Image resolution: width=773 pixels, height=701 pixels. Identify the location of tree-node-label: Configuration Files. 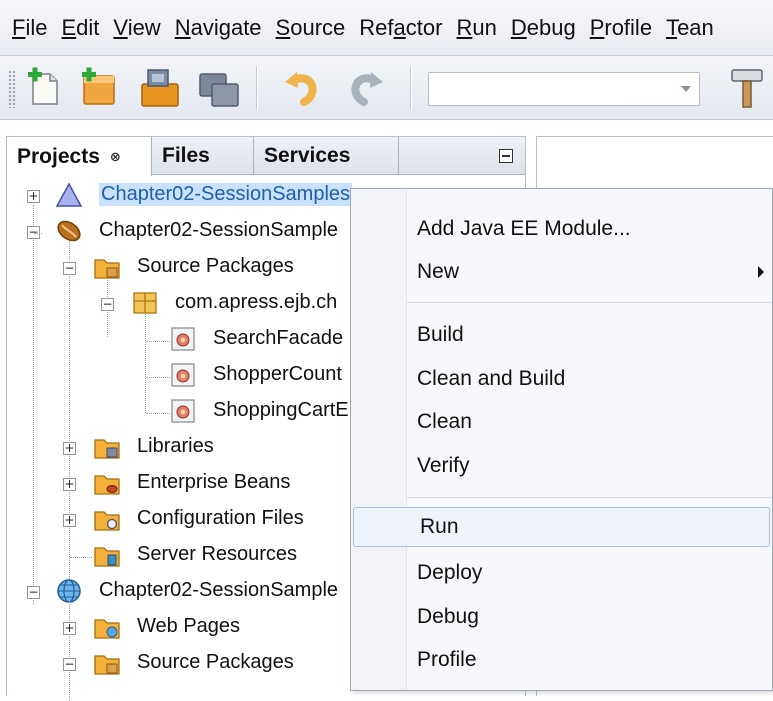
(220, 518).